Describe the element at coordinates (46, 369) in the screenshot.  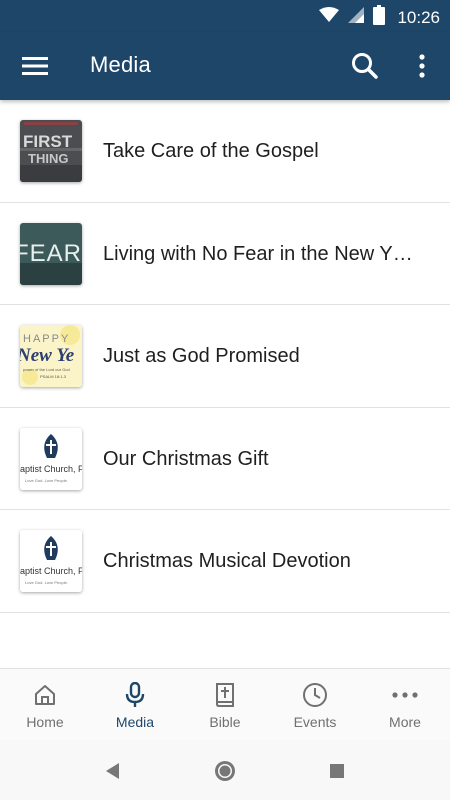
I see `thumb-text: power of the Lord our God` at that location.